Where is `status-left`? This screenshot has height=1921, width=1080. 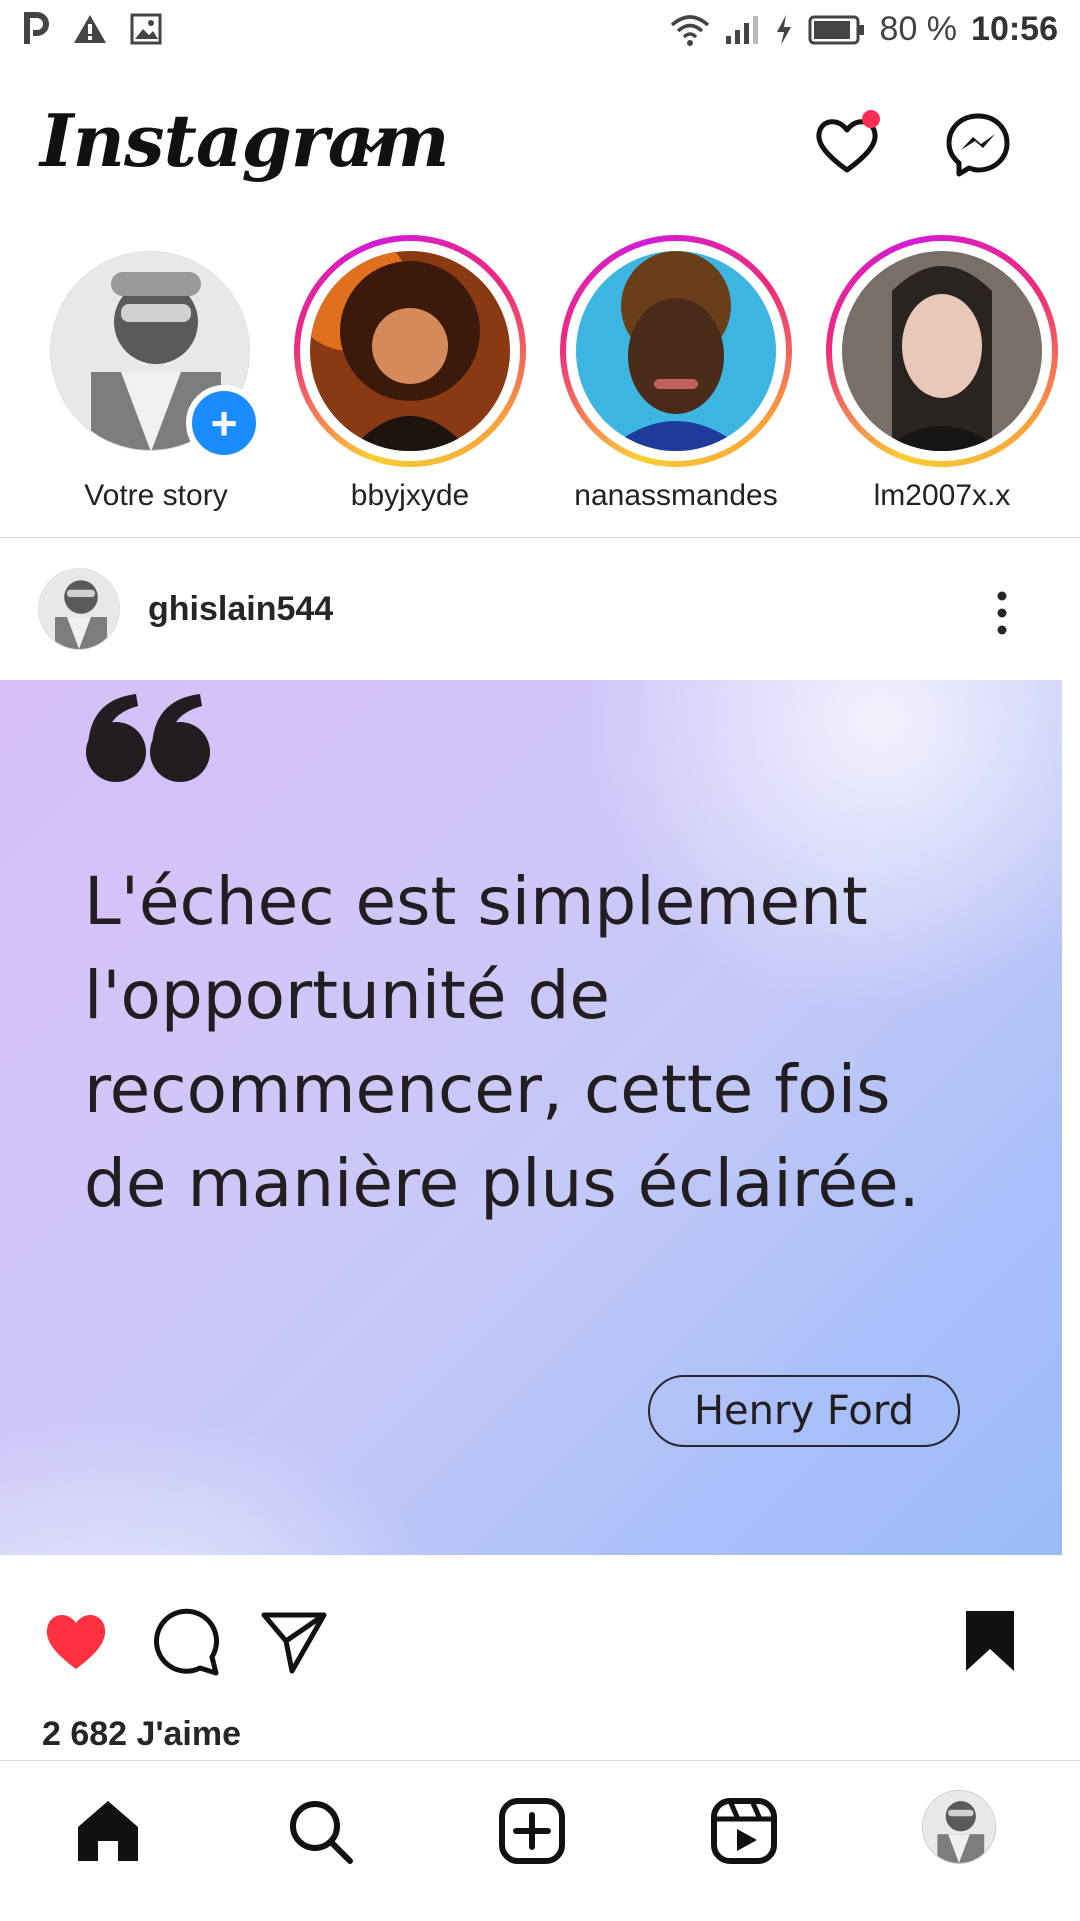
status-left is located at coordinates (93, 29).